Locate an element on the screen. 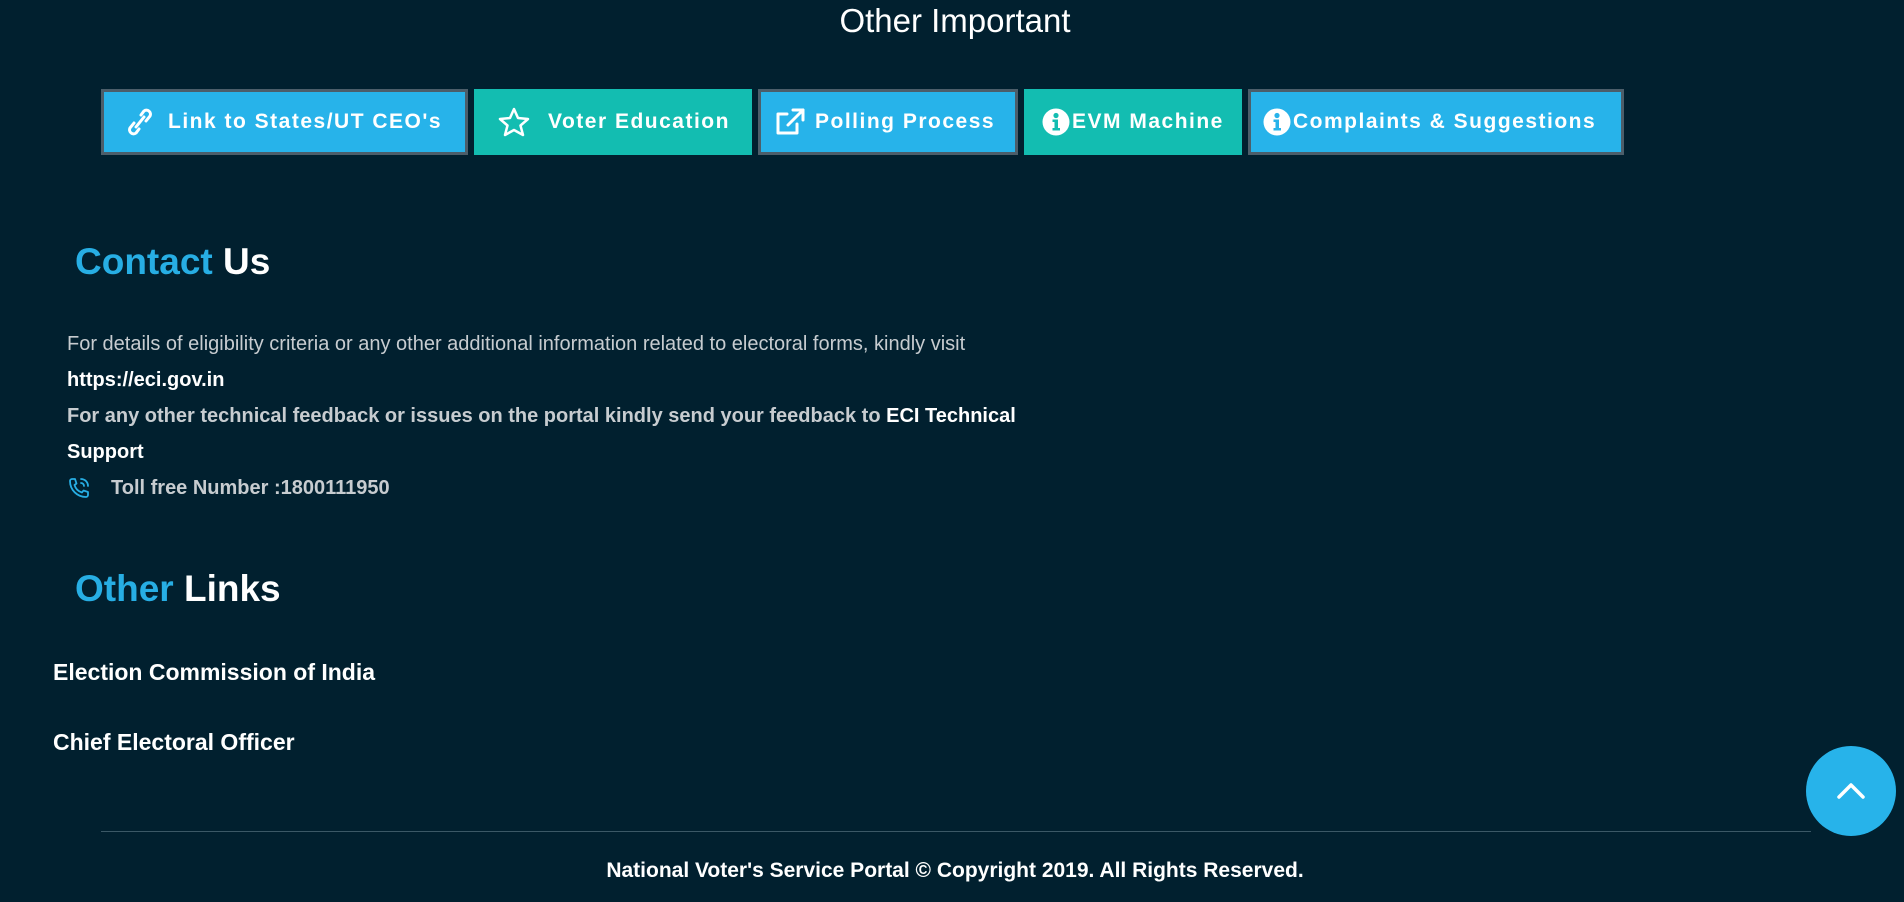 The width and height of the screenshot is (1904, 902). polling-process-label: Polling Process is located at coordinates (905, 121).